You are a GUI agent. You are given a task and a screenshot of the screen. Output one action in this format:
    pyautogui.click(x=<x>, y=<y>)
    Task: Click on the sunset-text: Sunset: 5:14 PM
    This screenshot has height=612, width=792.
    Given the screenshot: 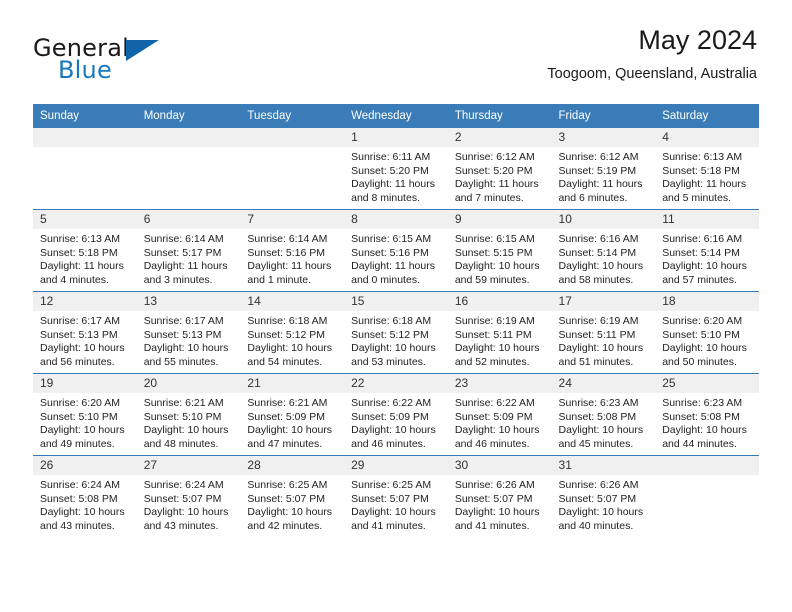 What is the action you would take?
    pyautogui.click(x=597, y=252)
    